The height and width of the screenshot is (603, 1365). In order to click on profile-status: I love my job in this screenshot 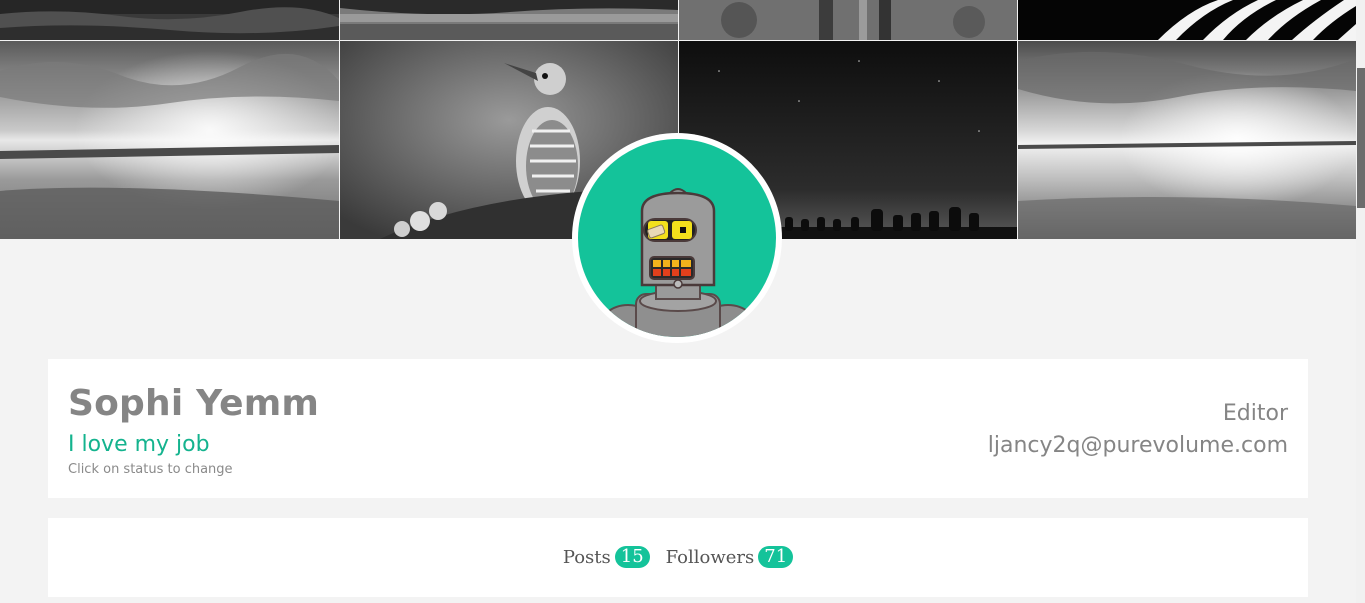, I will do `click(139, 444)`.